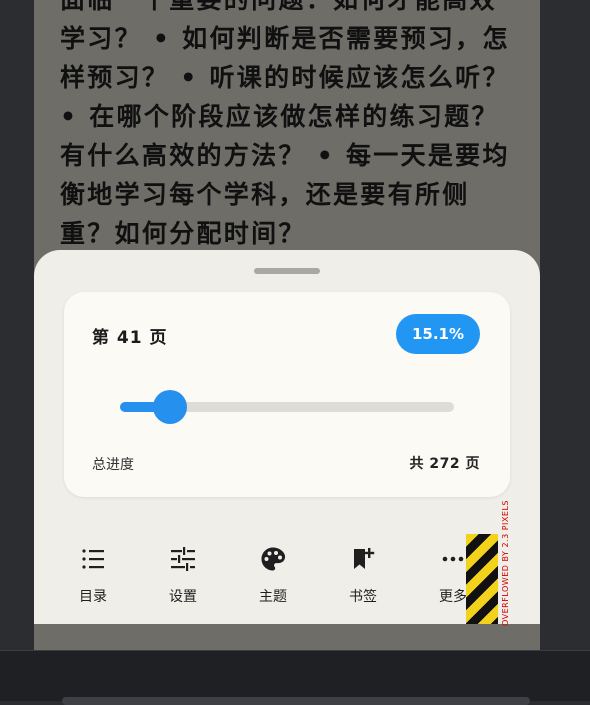 The height and width of the screenshot is (705, 590). I want to click on total-progress-label: 总进度, so click(113, 465).